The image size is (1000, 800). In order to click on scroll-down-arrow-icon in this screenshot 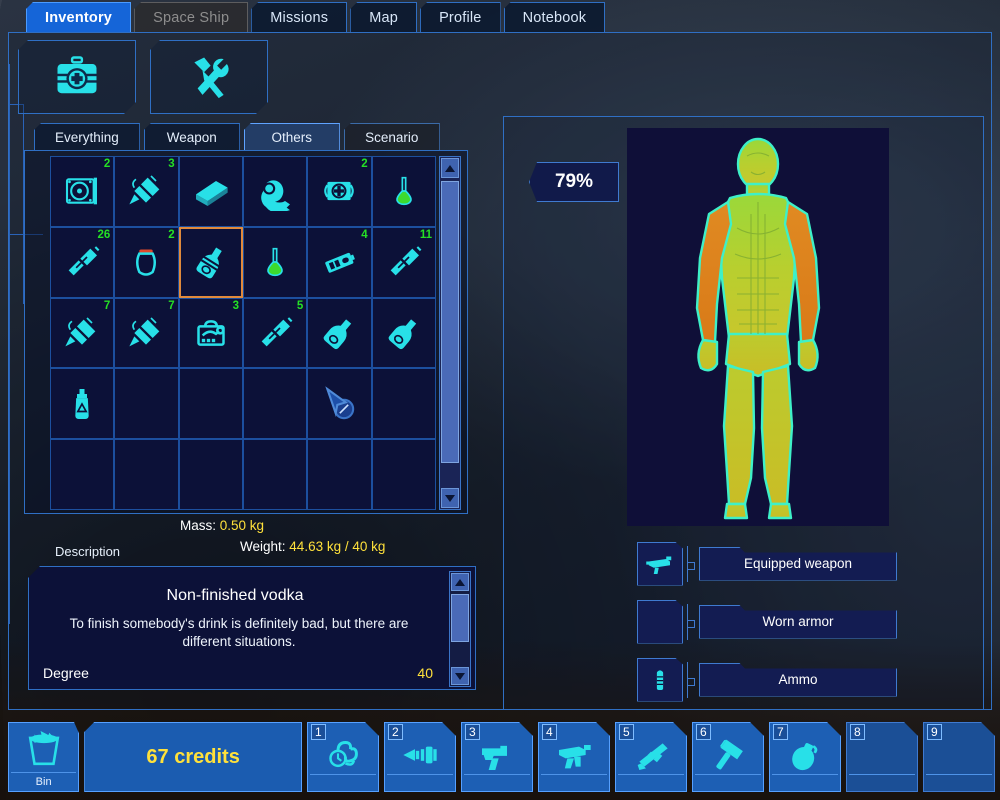, I will do `click(450, 498)`.